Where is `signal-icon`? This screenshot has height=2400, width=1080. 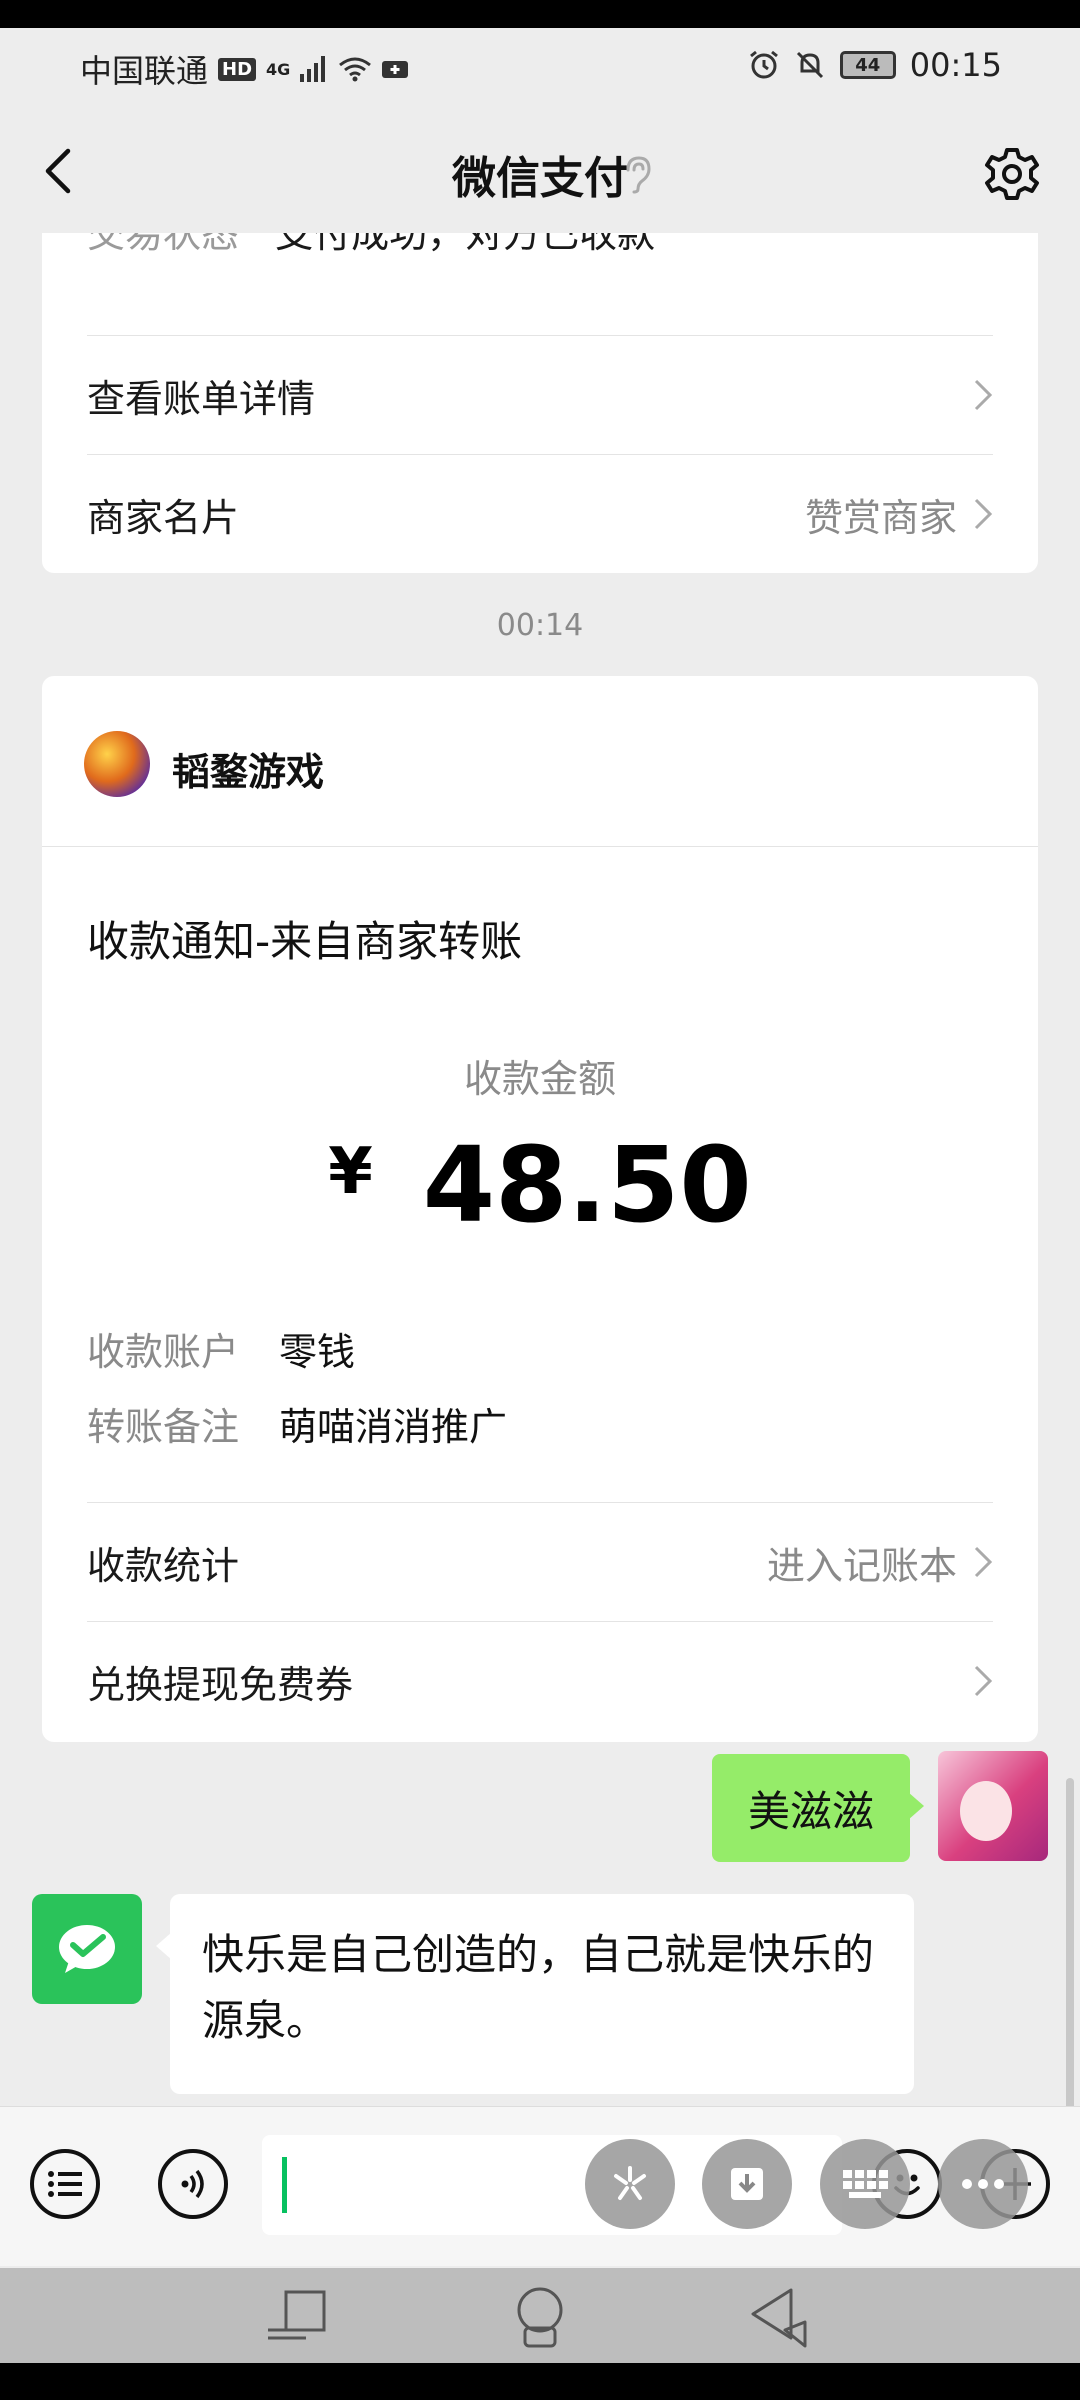
signal-icon is located at coordinates (313, 69).